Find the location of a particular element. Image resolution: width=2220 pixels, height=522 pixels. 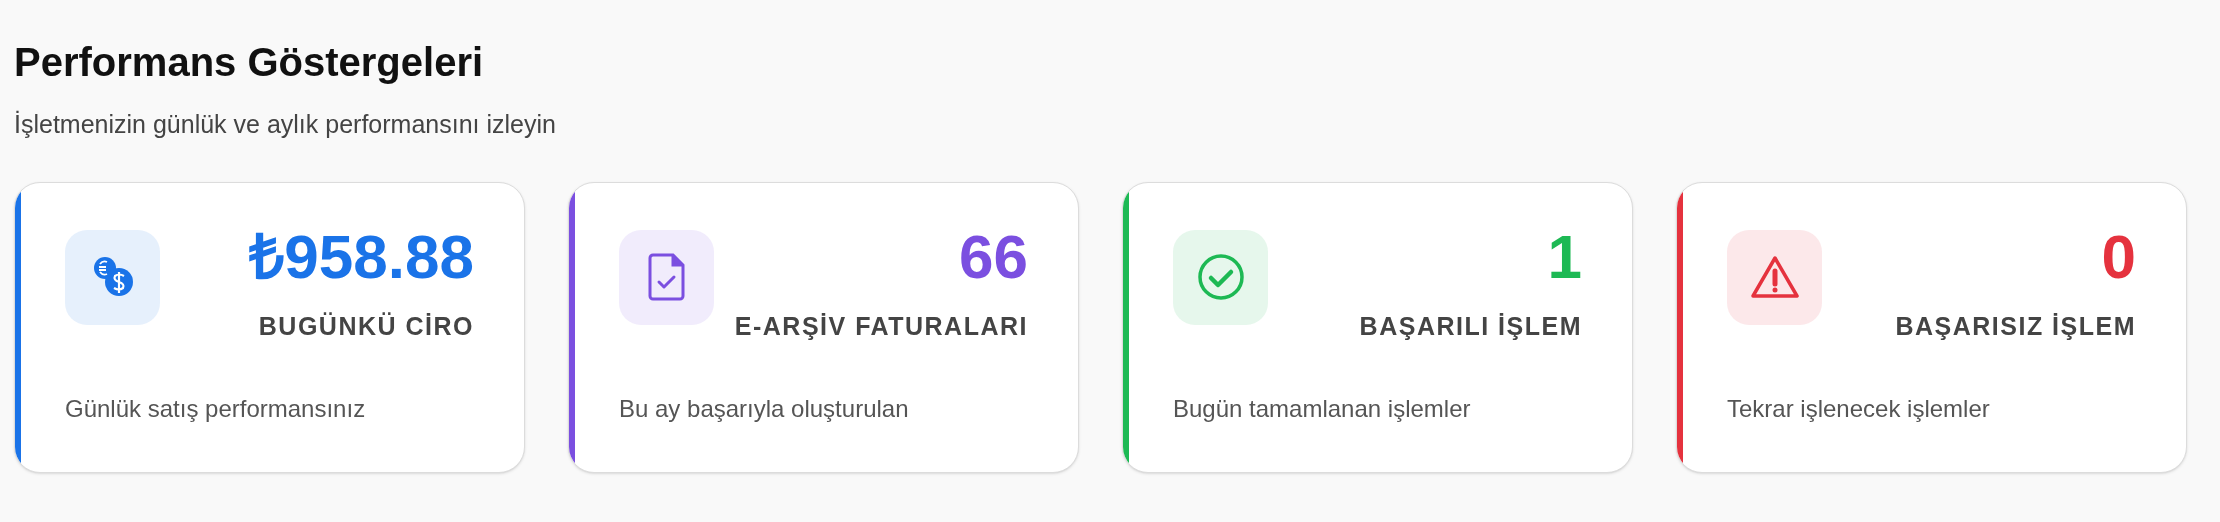

stat-label: E-ARŞİV FATURALARI is located at coordinates (881, 326).